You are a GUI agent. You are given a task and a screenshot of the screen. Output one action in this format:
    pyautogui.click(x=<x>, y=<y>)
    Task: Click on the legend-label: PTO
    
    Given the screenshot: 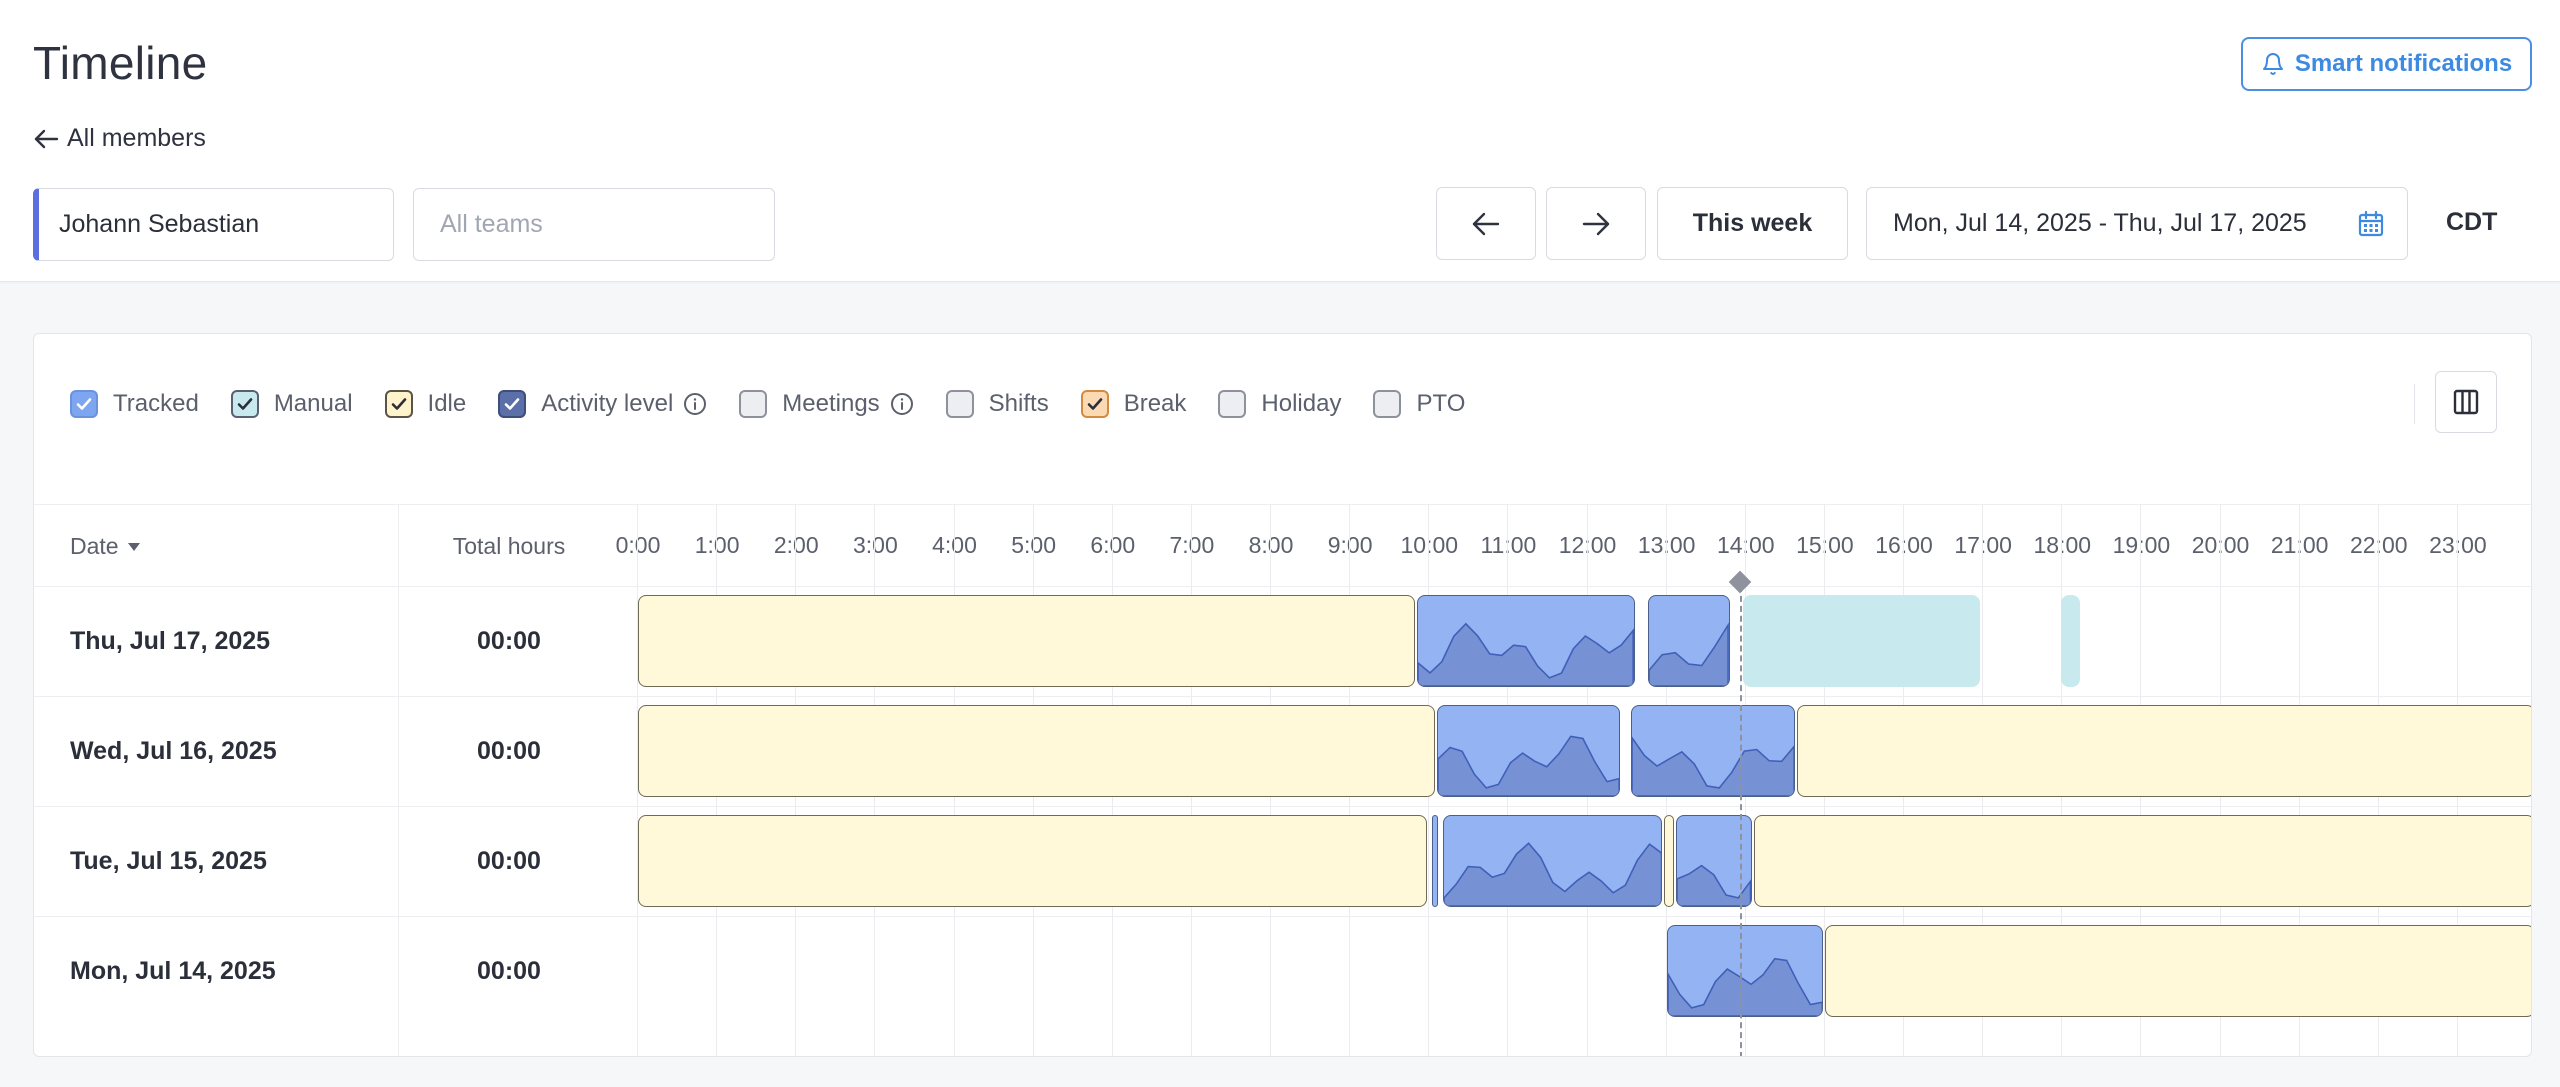 What is the action you would take?
    pyautogui.click(x=1441, y=403)
    